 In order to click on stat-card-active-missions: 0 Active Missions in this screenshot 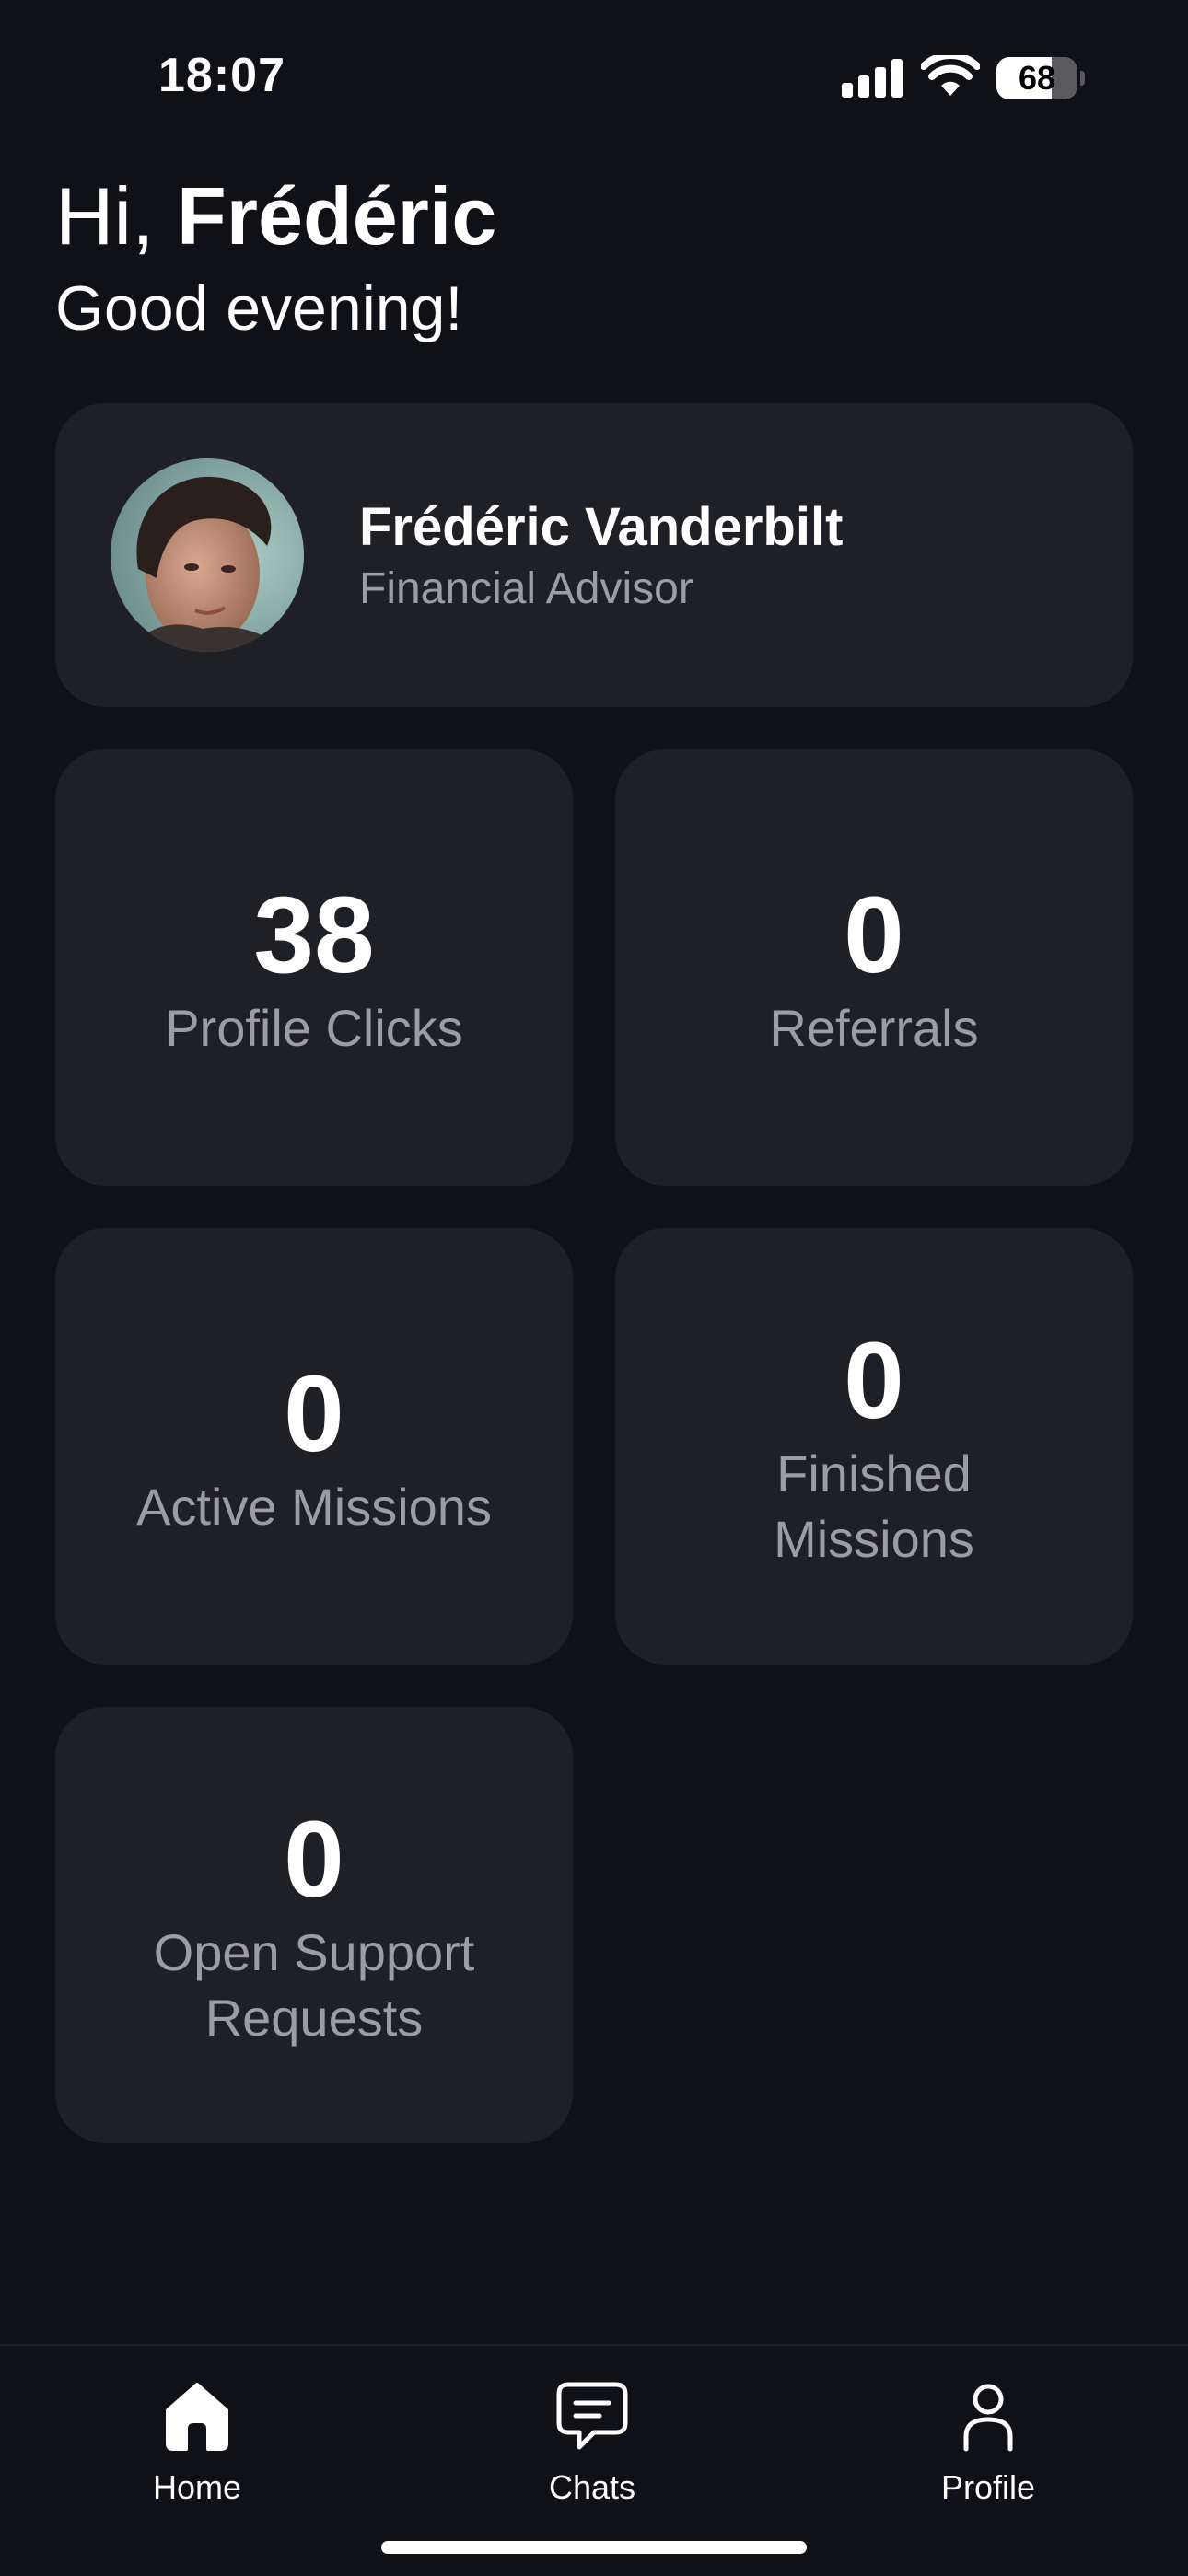, I will do `click(314, 1446)`.